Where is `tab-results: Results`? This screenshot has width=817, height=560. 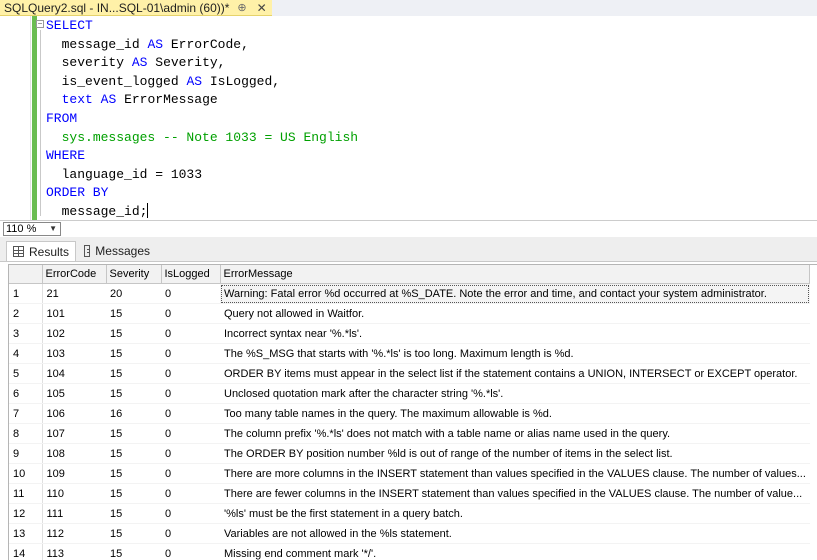 tab-results: Results is located at coordinates (41, 251).